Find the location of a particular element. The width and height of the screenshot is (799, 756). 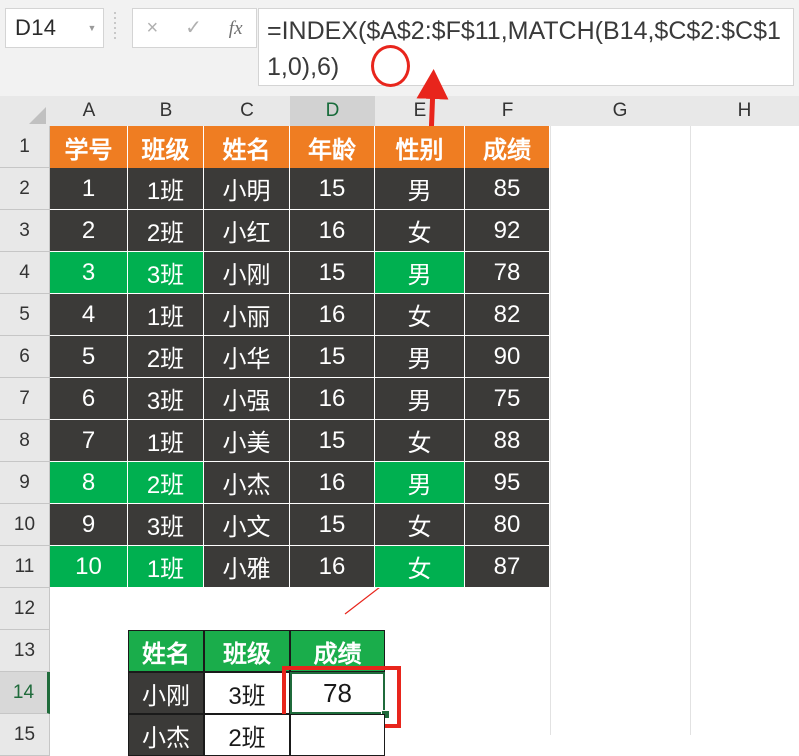

column-header-g: G is located at coordinates (620, 111).